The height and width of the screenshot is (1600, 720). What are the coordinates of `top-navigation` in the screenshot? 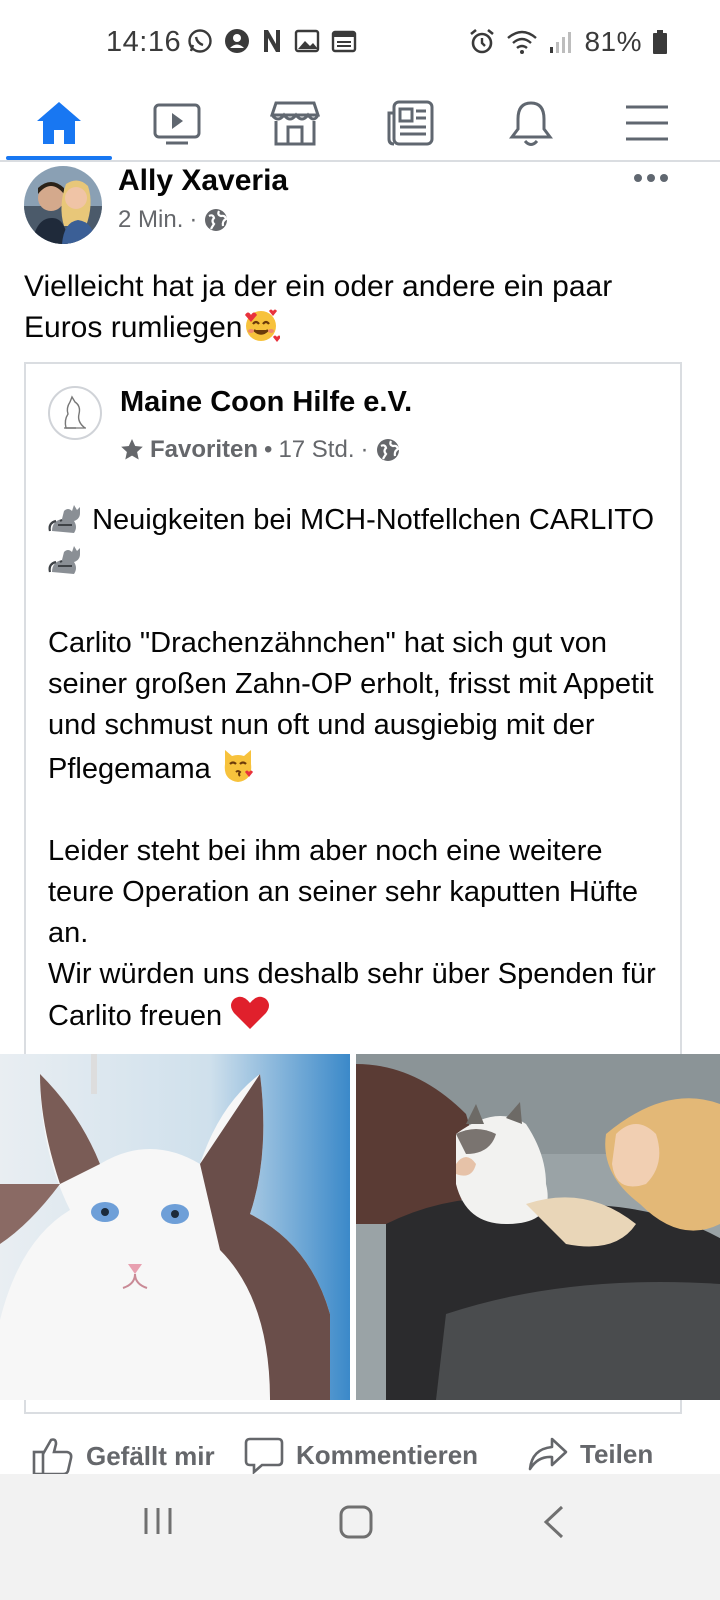 It's located at (360, 124).